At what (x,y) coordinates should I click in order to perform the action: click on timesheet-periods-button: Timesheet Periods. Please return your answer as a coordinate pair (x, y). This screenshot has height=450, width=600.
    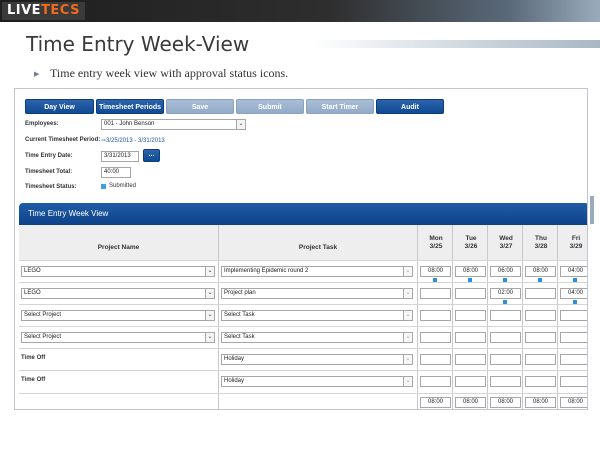
    Looking at the image, I should click on (130, 106).